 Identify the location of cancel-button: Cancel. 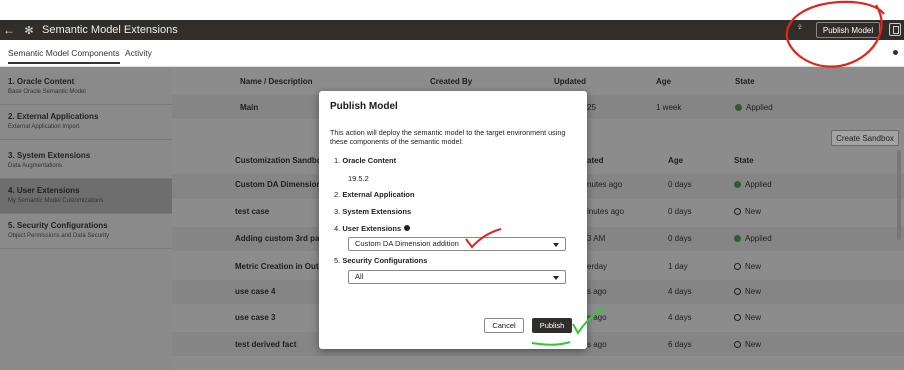
(504, 325).